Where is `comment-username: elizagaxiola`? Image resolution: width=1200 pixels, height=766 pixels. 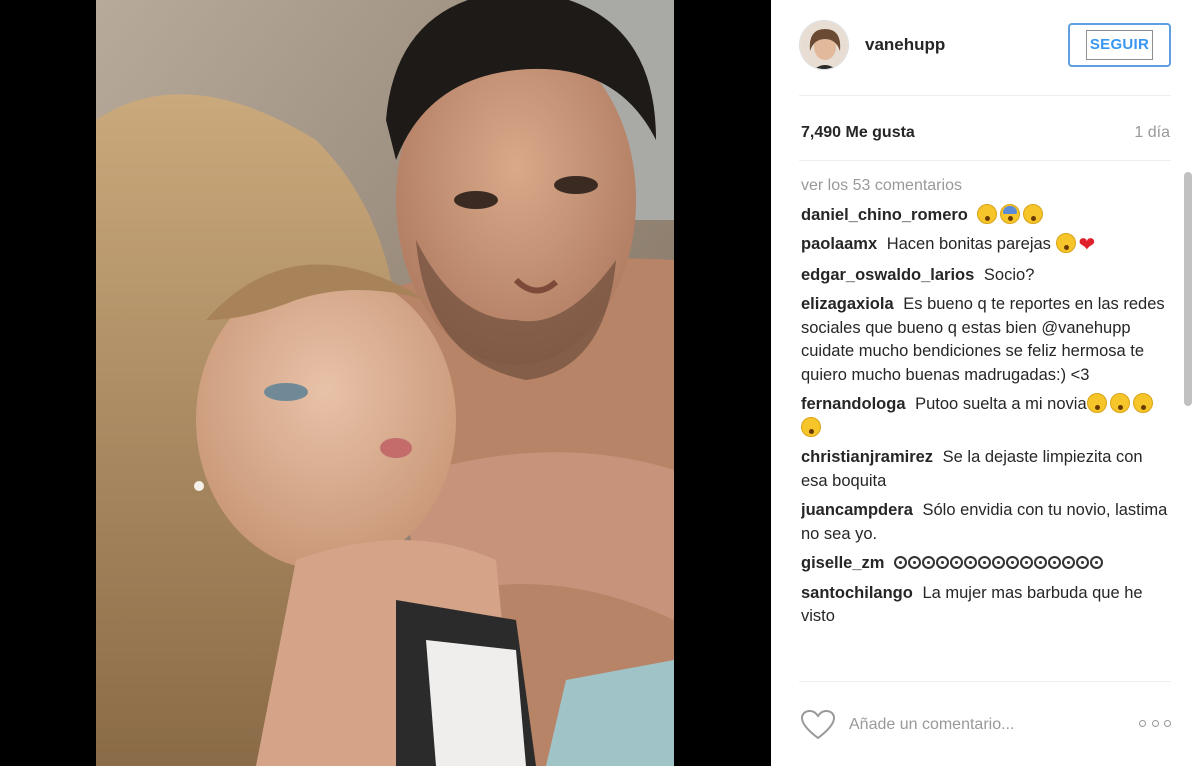 comment-username: elizagaxiola is located at coordinates (847, 304).